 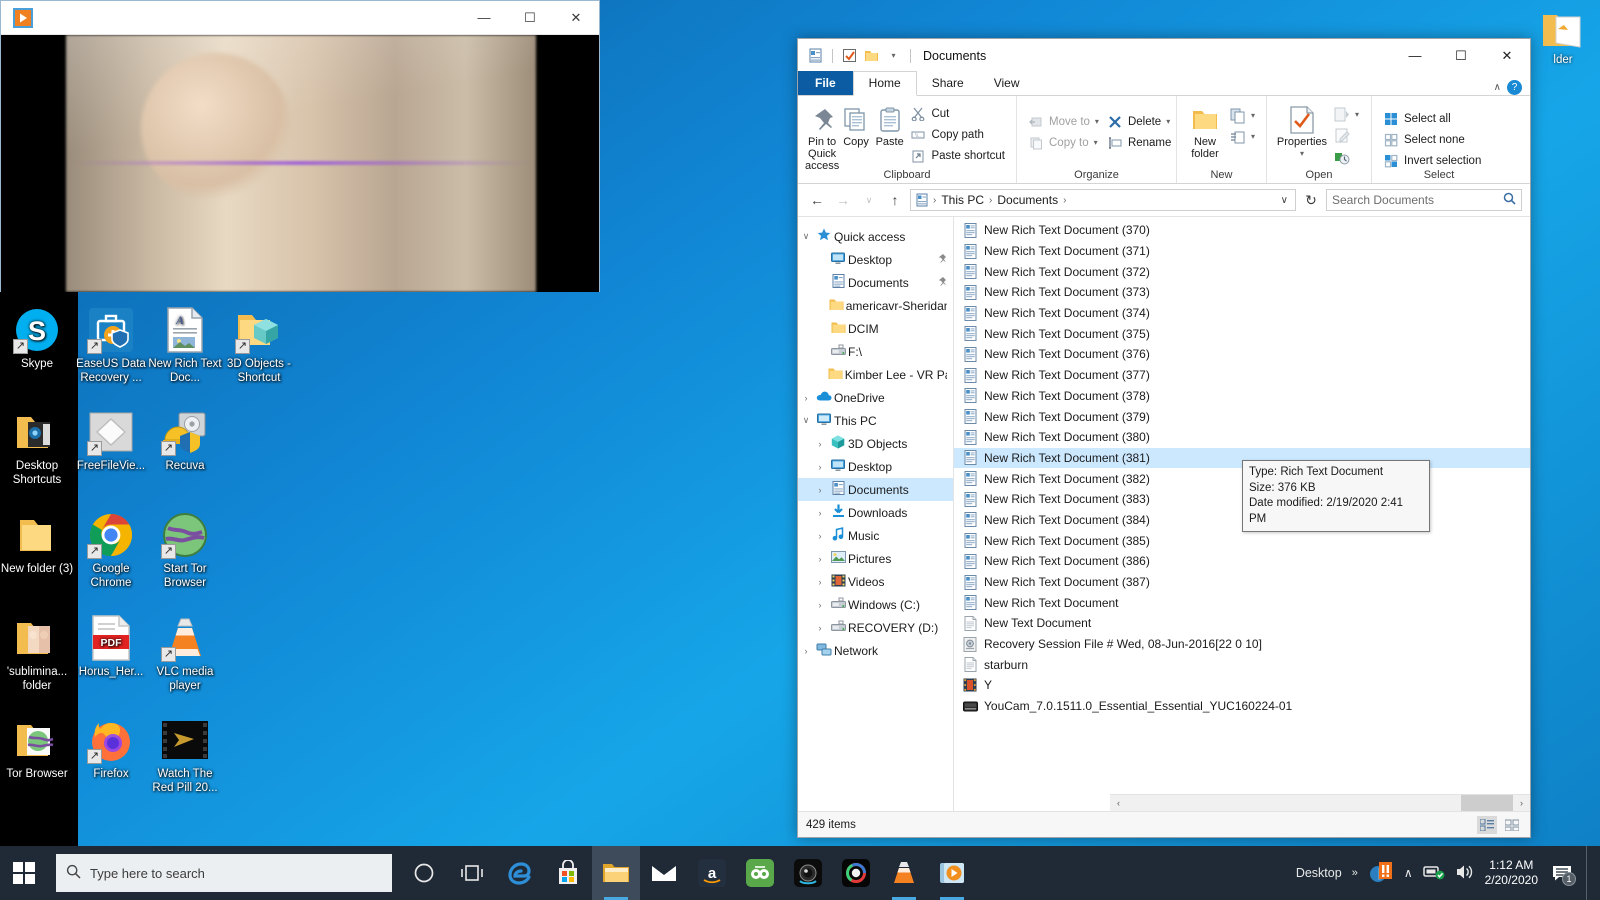 I want to click on up-button: ↑, so click(x=895, y=200).